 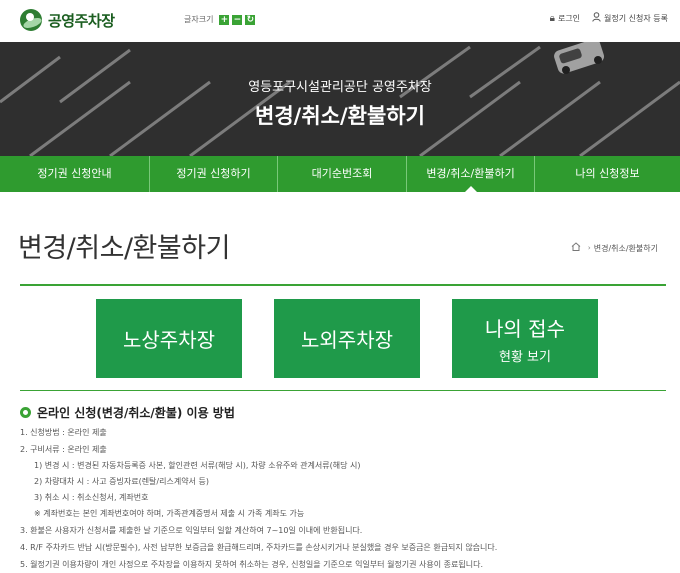 What do you see at coordinates (25, 412) in the screenshot?
I see `bullet-icon` at bounding box center [25, 412].